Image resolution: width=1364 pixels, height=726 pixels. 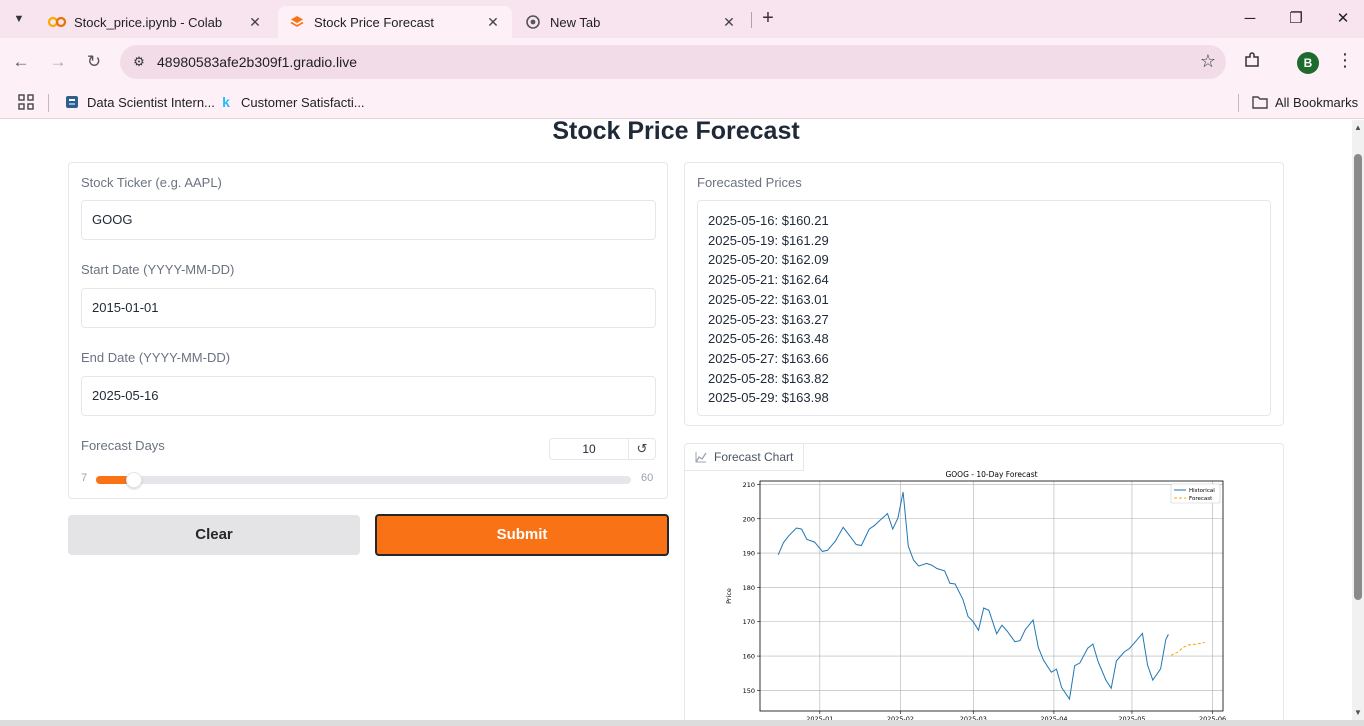 What do you see at coordinates (754, 457) in the screenshot?
I see `chart-tab-title: Forecast Chart` at bounding box center [754, 457].